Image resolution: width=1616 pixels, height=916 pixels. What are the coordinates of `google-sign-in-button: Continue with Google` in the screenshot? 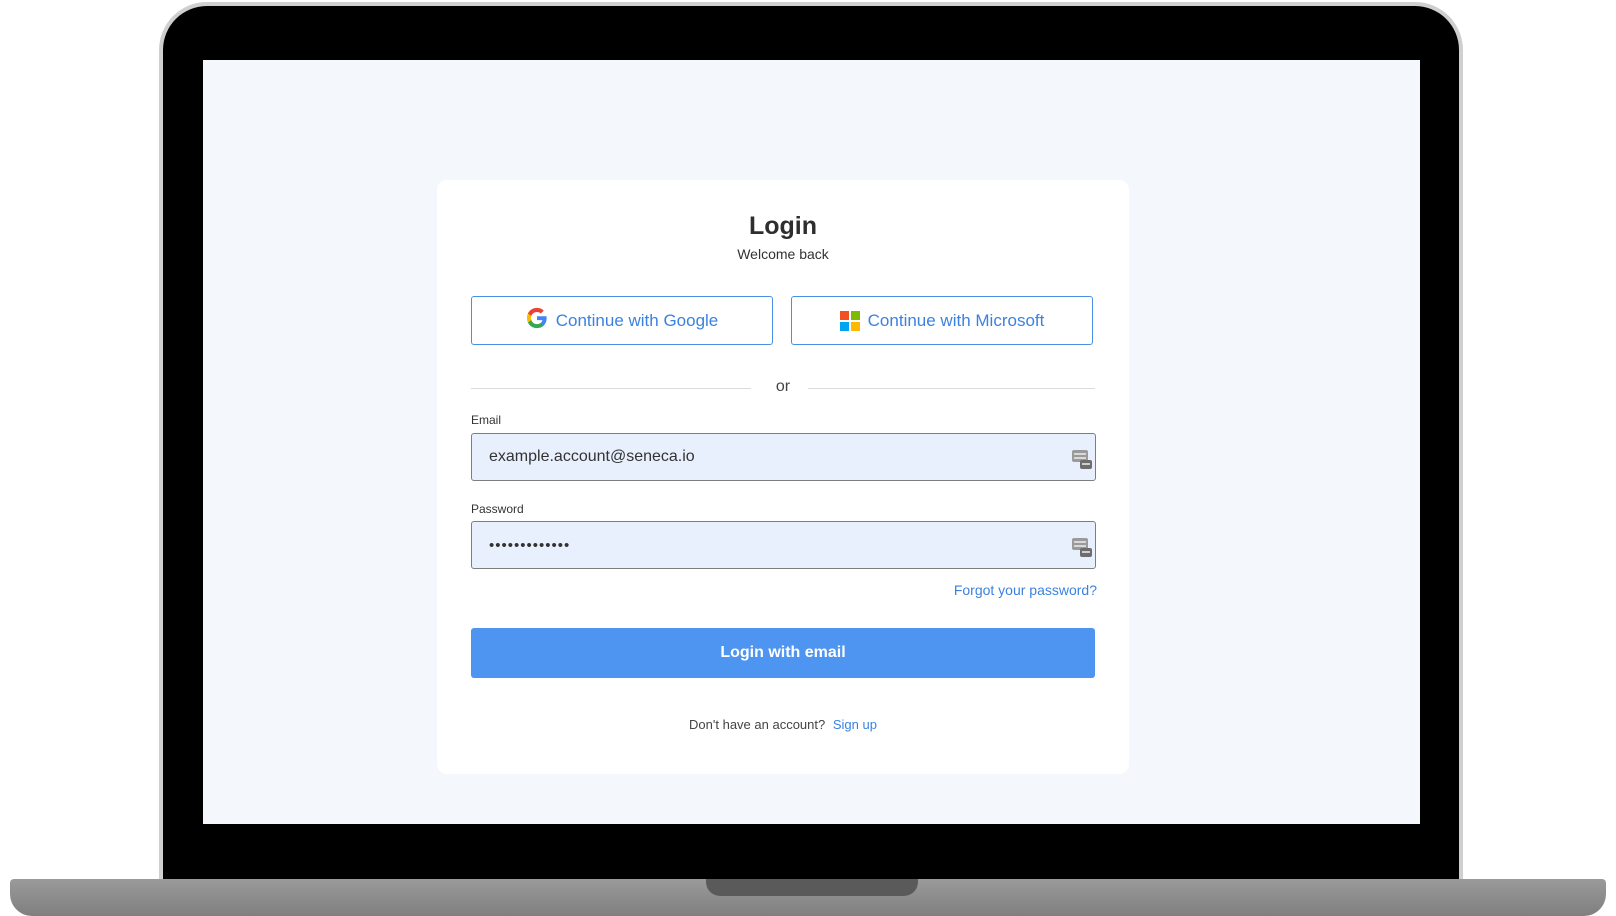 It's located at (622, 320).